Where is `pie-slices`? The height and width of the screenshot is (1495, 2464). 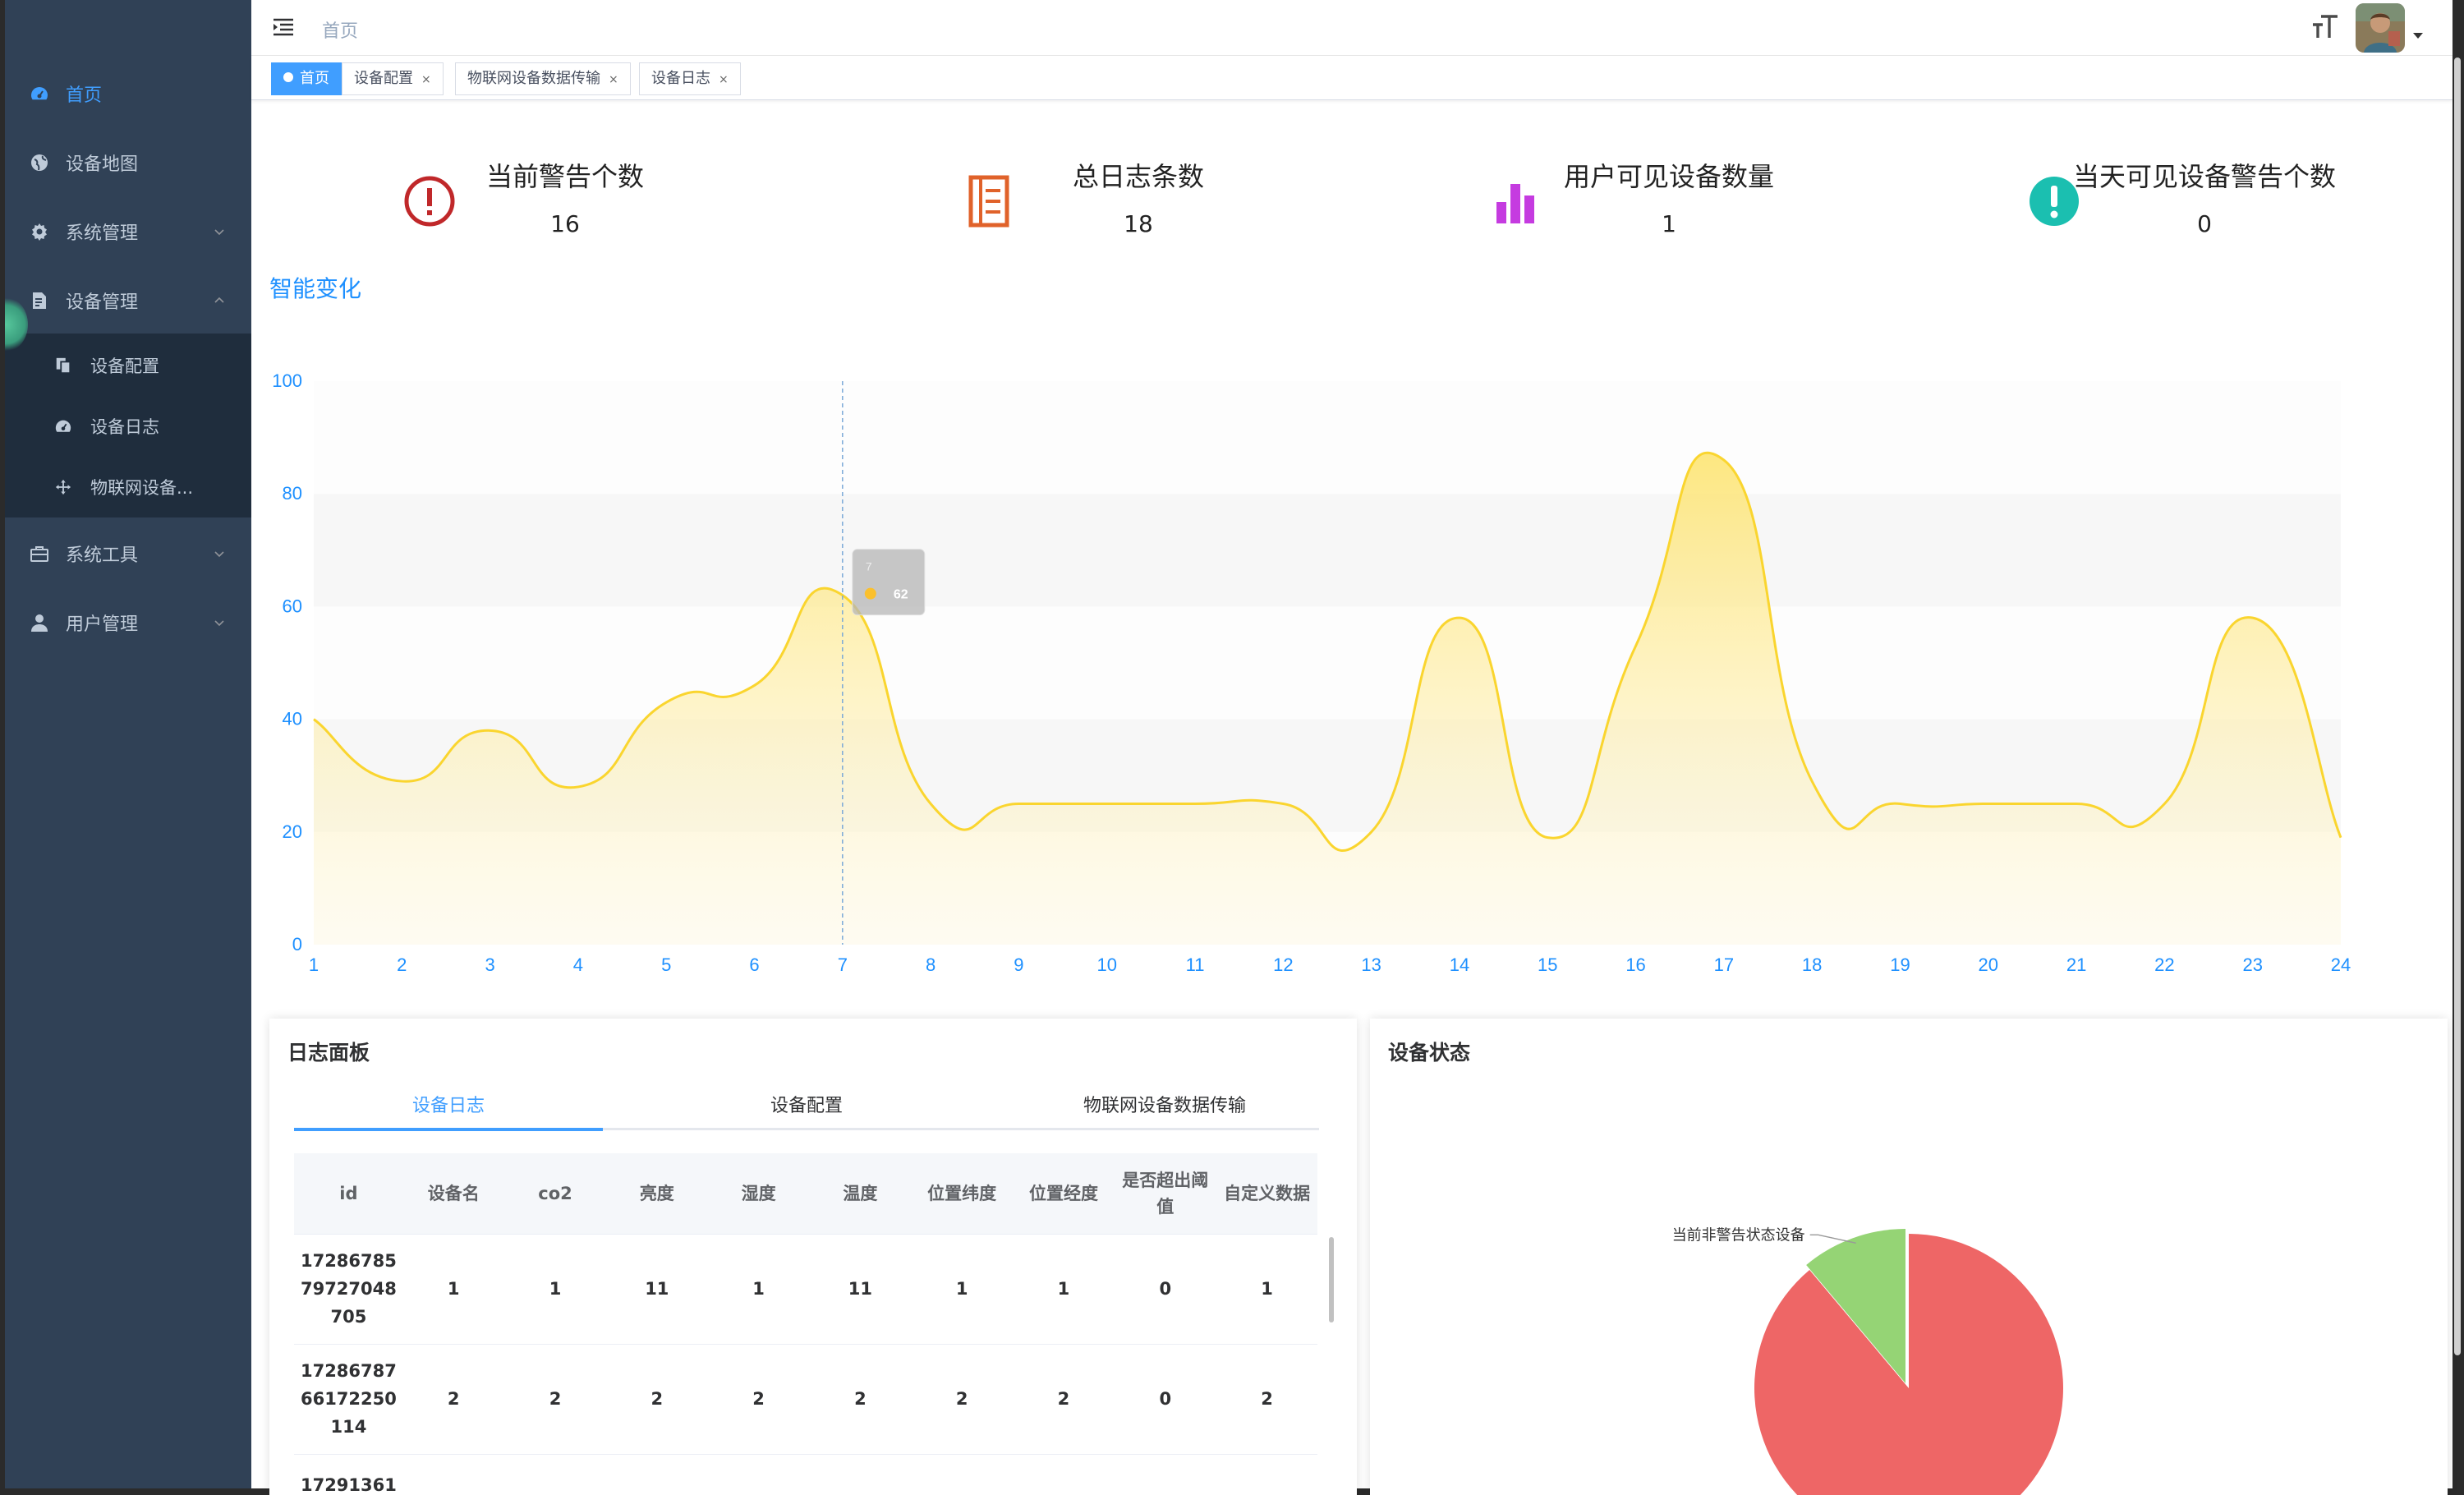 pie-slices is located at coordinates (1908, 1362).